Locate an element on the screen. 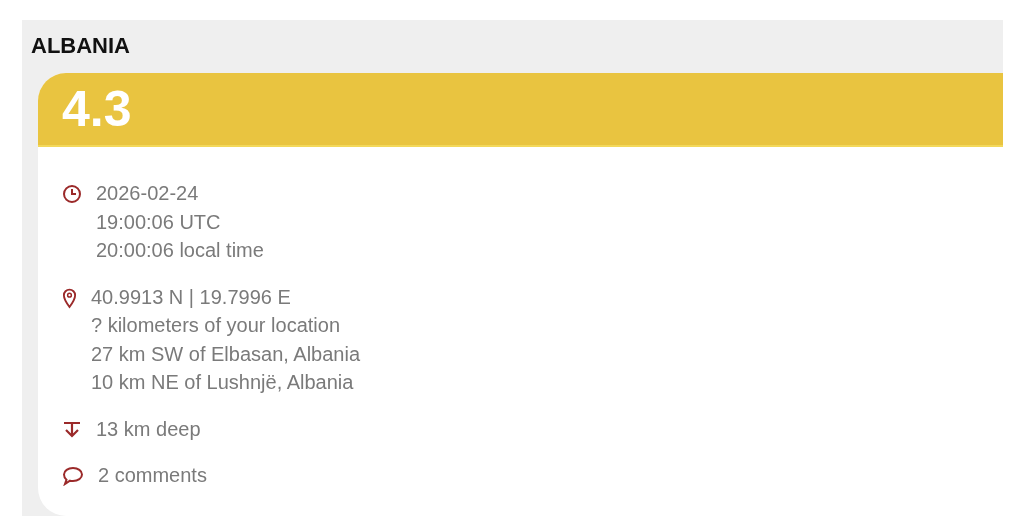  magnitude-value: 4.3 is located at coordinates (97, 109).